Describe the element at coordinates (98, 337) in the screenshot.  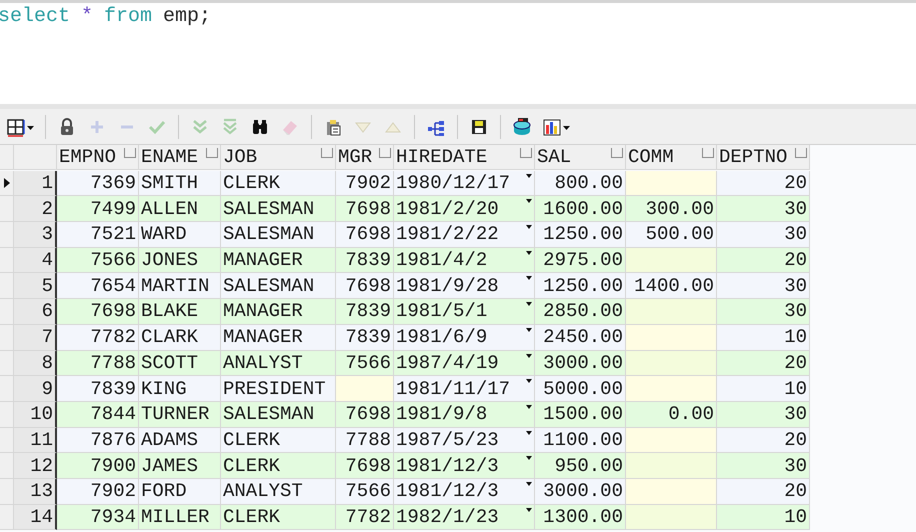
I see `table-cell: 7782` at that location.